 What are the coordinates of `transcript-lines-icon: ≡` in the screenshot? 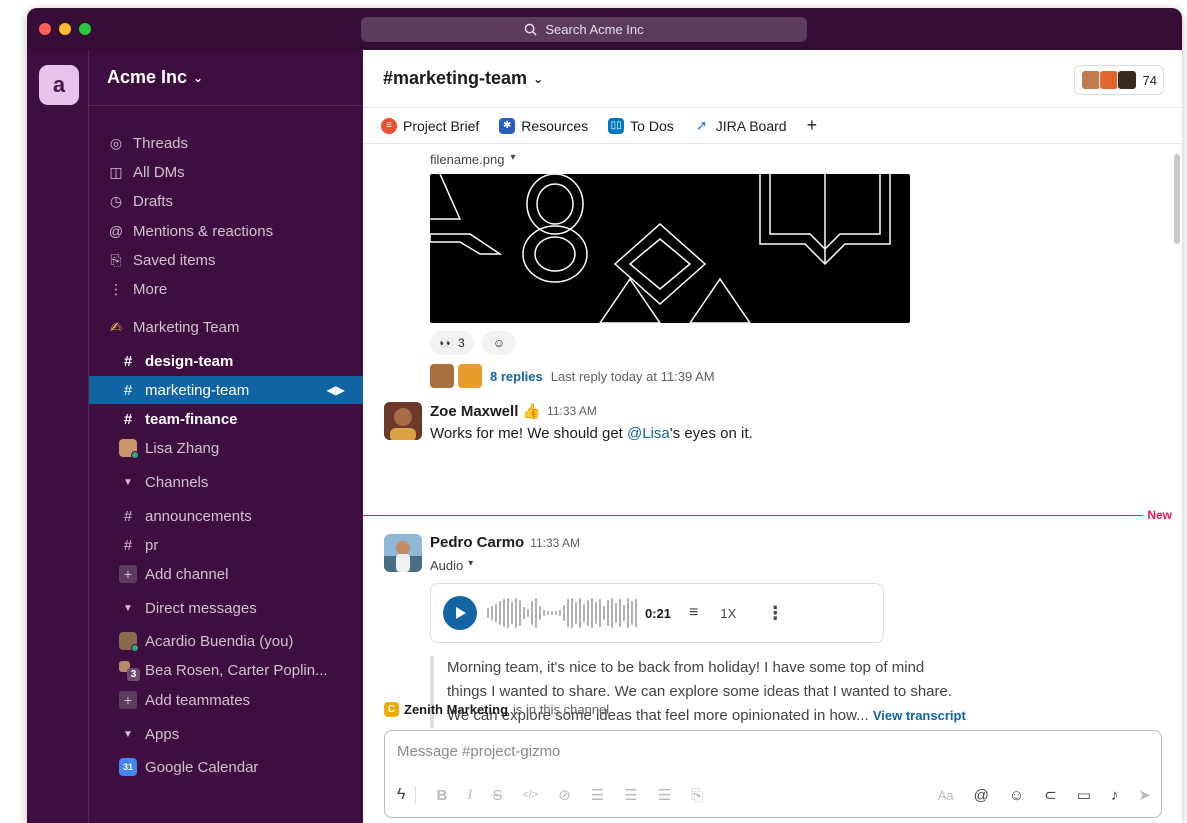 It's located at (693, 613).